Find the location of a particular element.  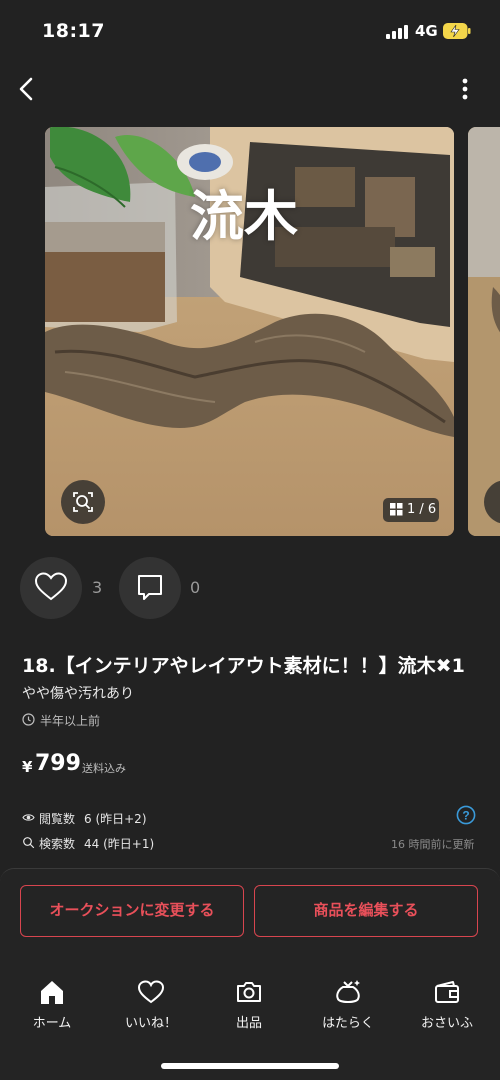

item-title: 18.【インテリアやレイアウト素材に！！】流木✖1 is located at coordinates (243, 666).